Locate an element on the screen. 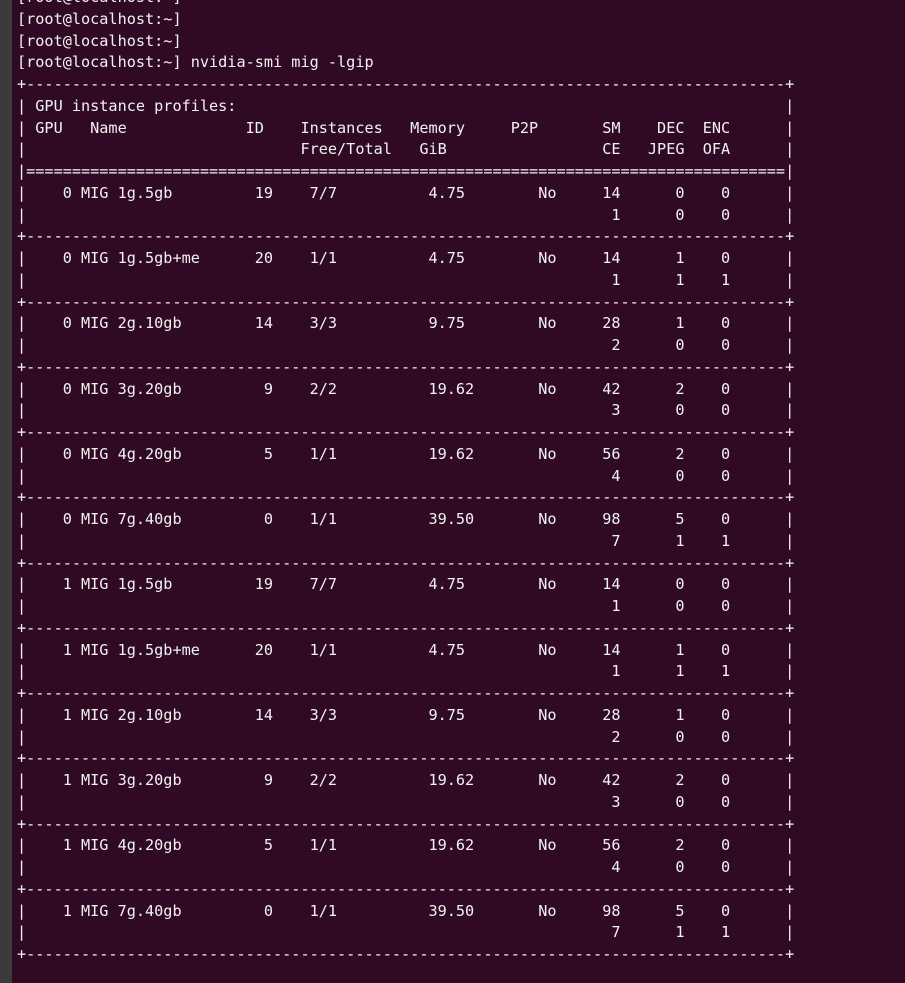  table-row: | 0 MIG 3g.20gb 9 2/2 19.62 No 42 2 0 | is located at coordinates (406, 388).